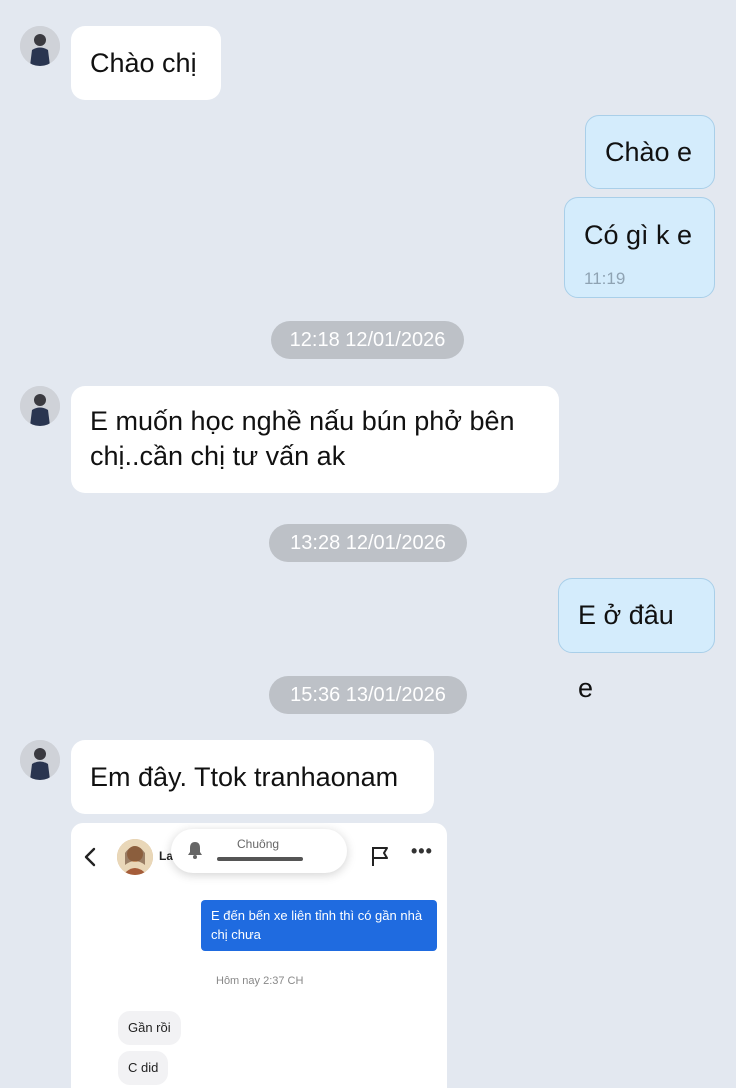  What do you see at coordinates (605, 278) in the screenshot?
I see `message-time: 11:19` at bounding box center [605, 278].